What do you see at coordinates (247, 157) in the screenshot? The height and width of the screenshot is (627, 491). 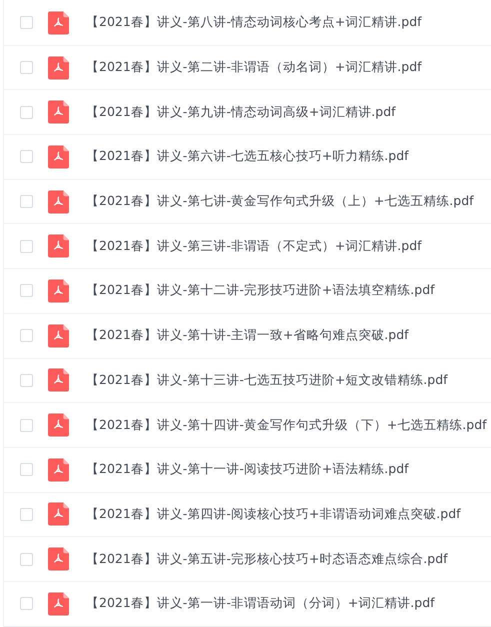 I see `file-name: 【2021春】讲义-第六讲-七选五核心技巧+听力精练.pdf` at bounding box center [247, 157].